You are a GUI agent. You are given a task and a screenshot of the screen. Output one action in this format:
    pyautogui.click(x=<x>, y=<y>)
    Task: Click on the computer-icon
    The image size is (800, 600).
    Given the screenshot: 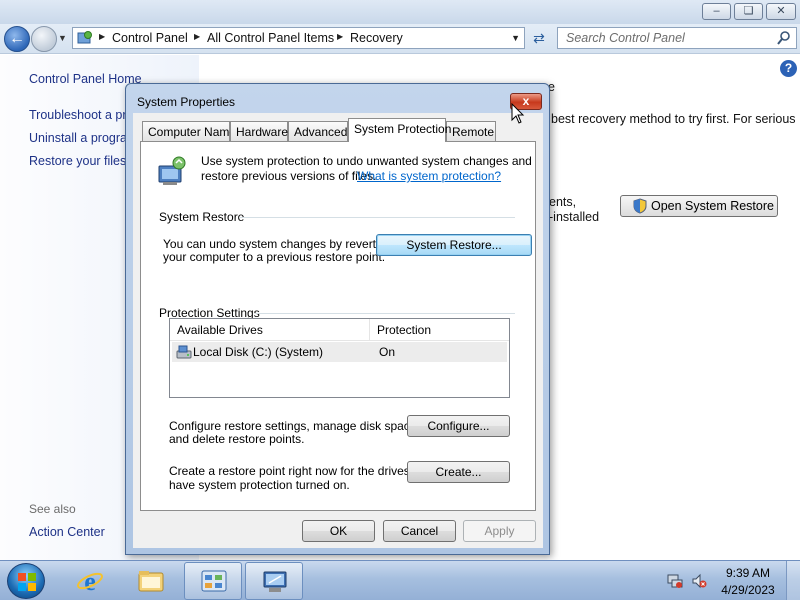 What is the action you would take?
    pyautogui.click(x=275, y=581)
    